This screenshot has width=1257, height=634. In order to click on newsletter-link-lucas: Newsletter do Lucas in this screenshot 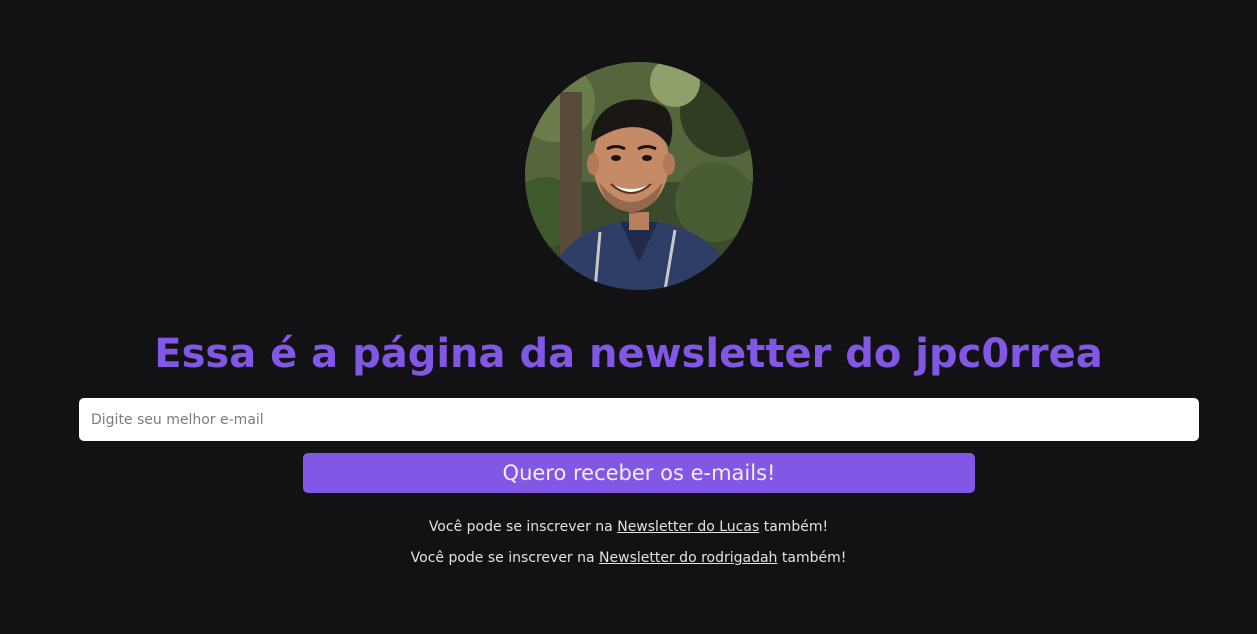, I will do `click(688, 527)`.